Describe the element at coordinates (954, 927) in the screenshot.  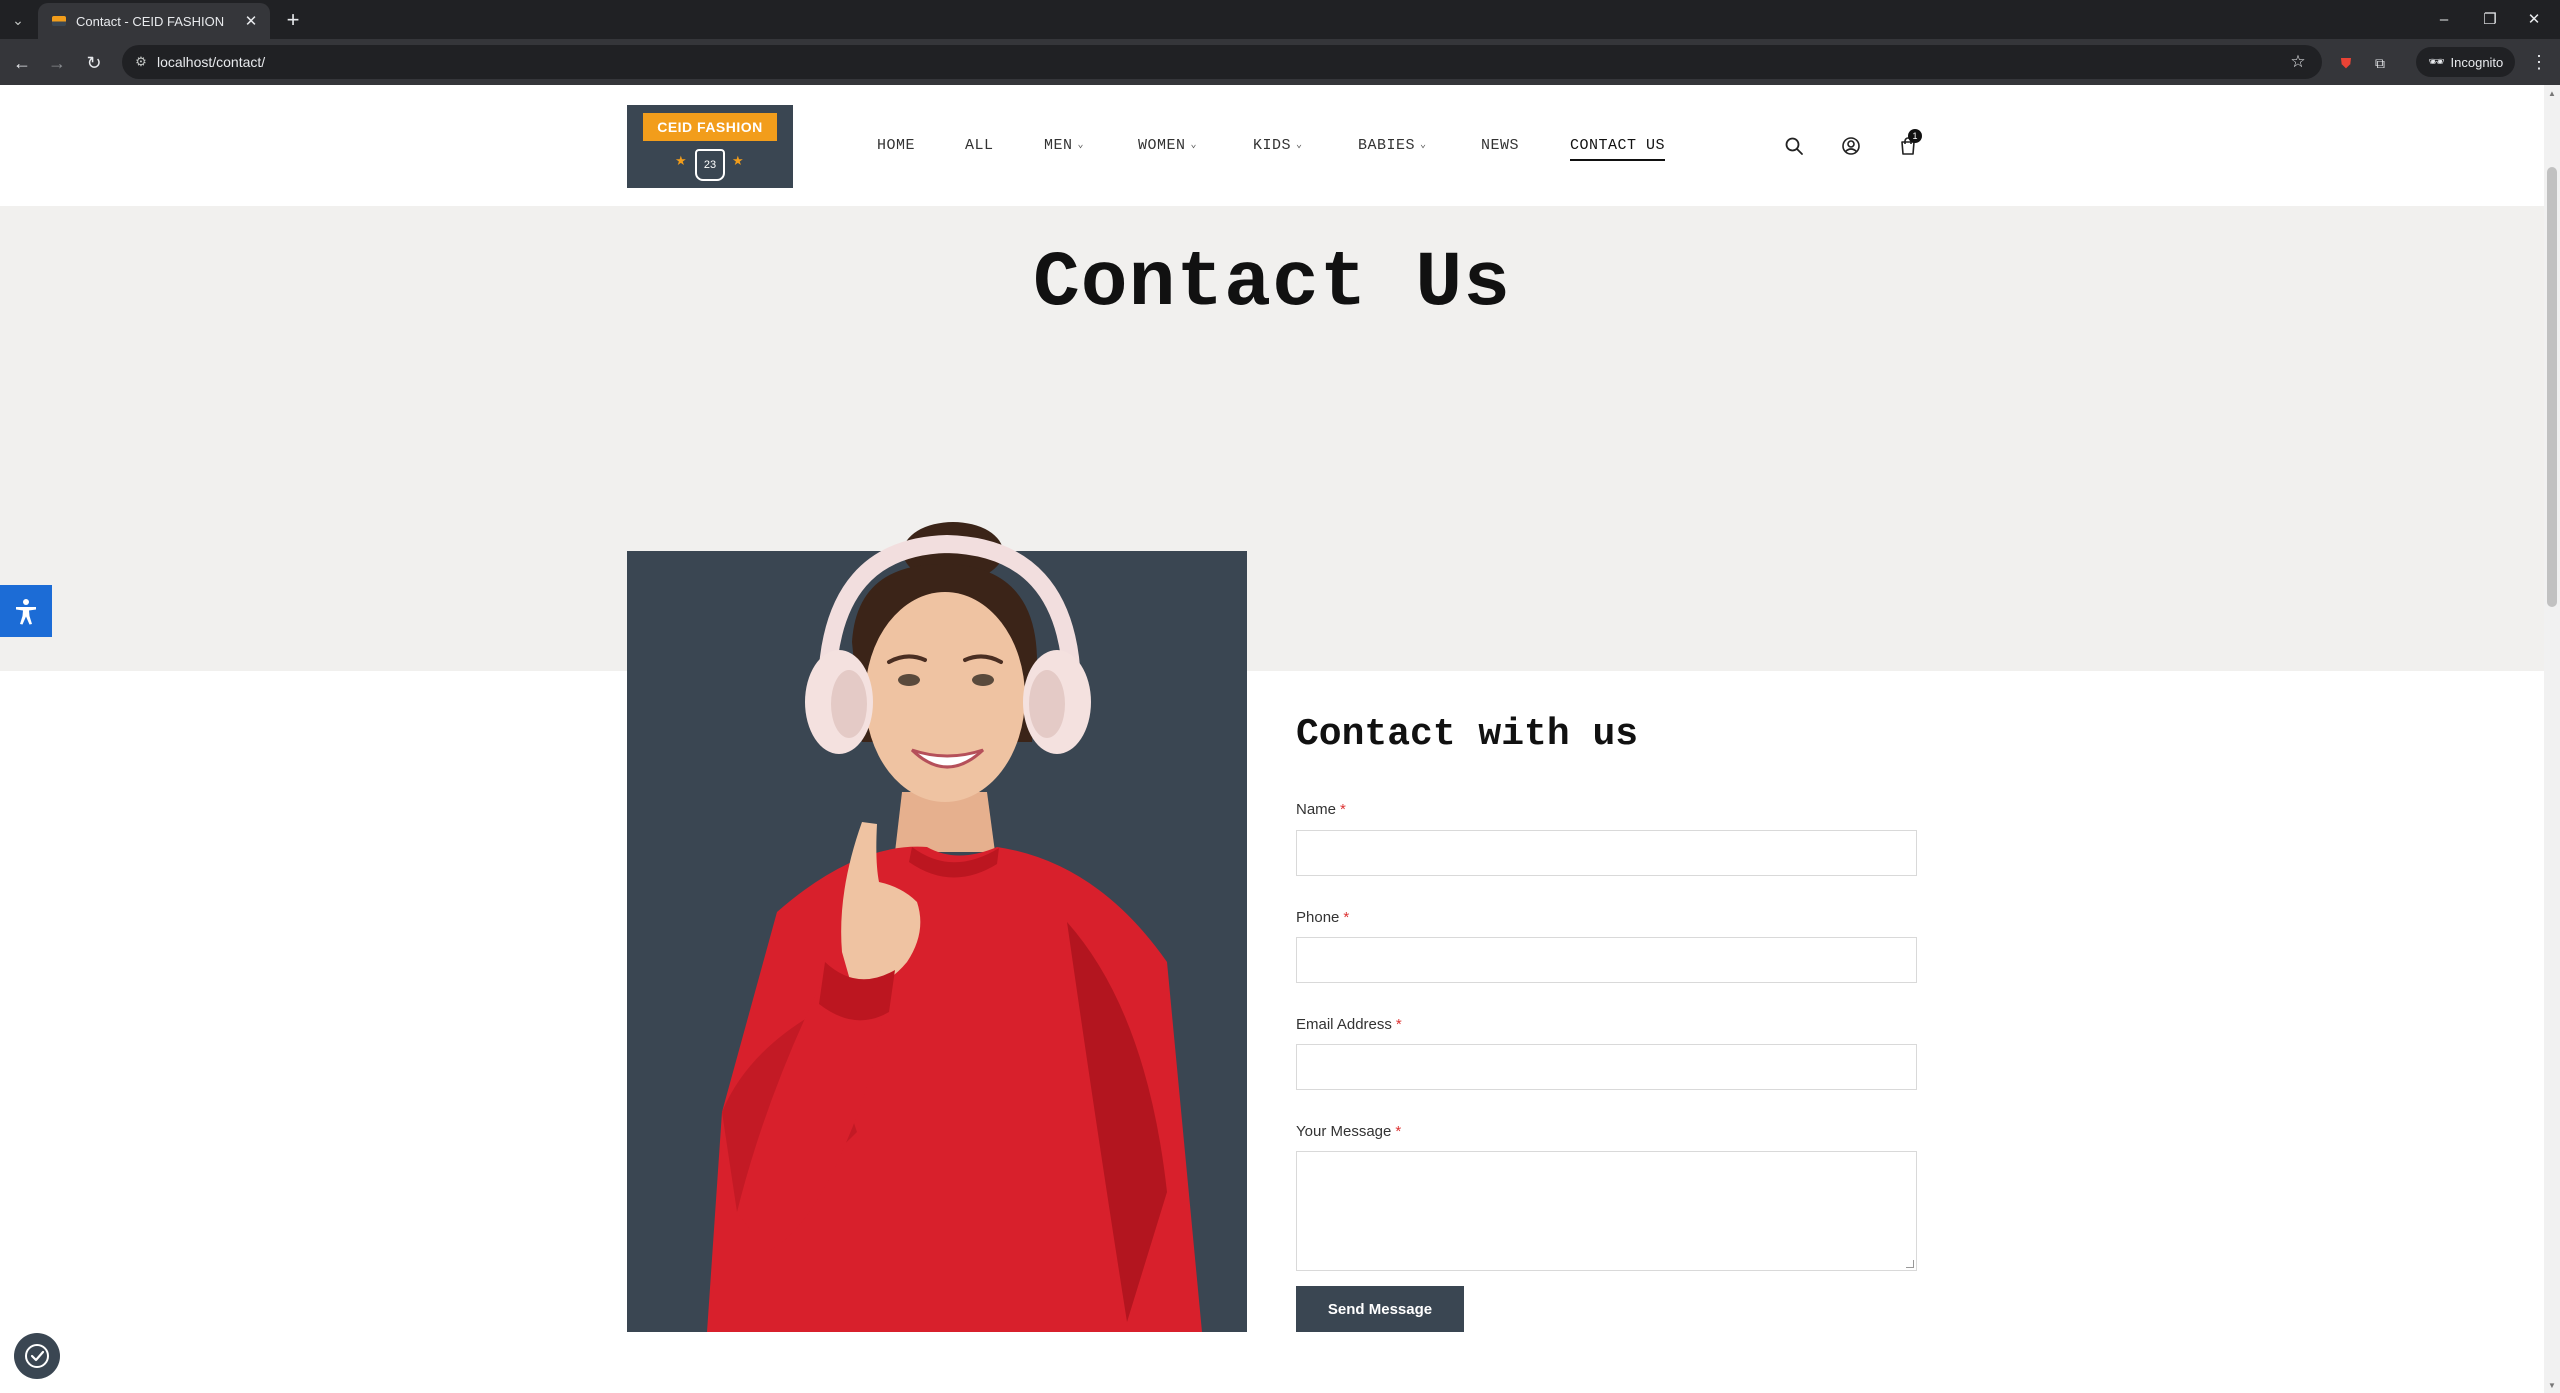
I see `model-illustration` at that location.